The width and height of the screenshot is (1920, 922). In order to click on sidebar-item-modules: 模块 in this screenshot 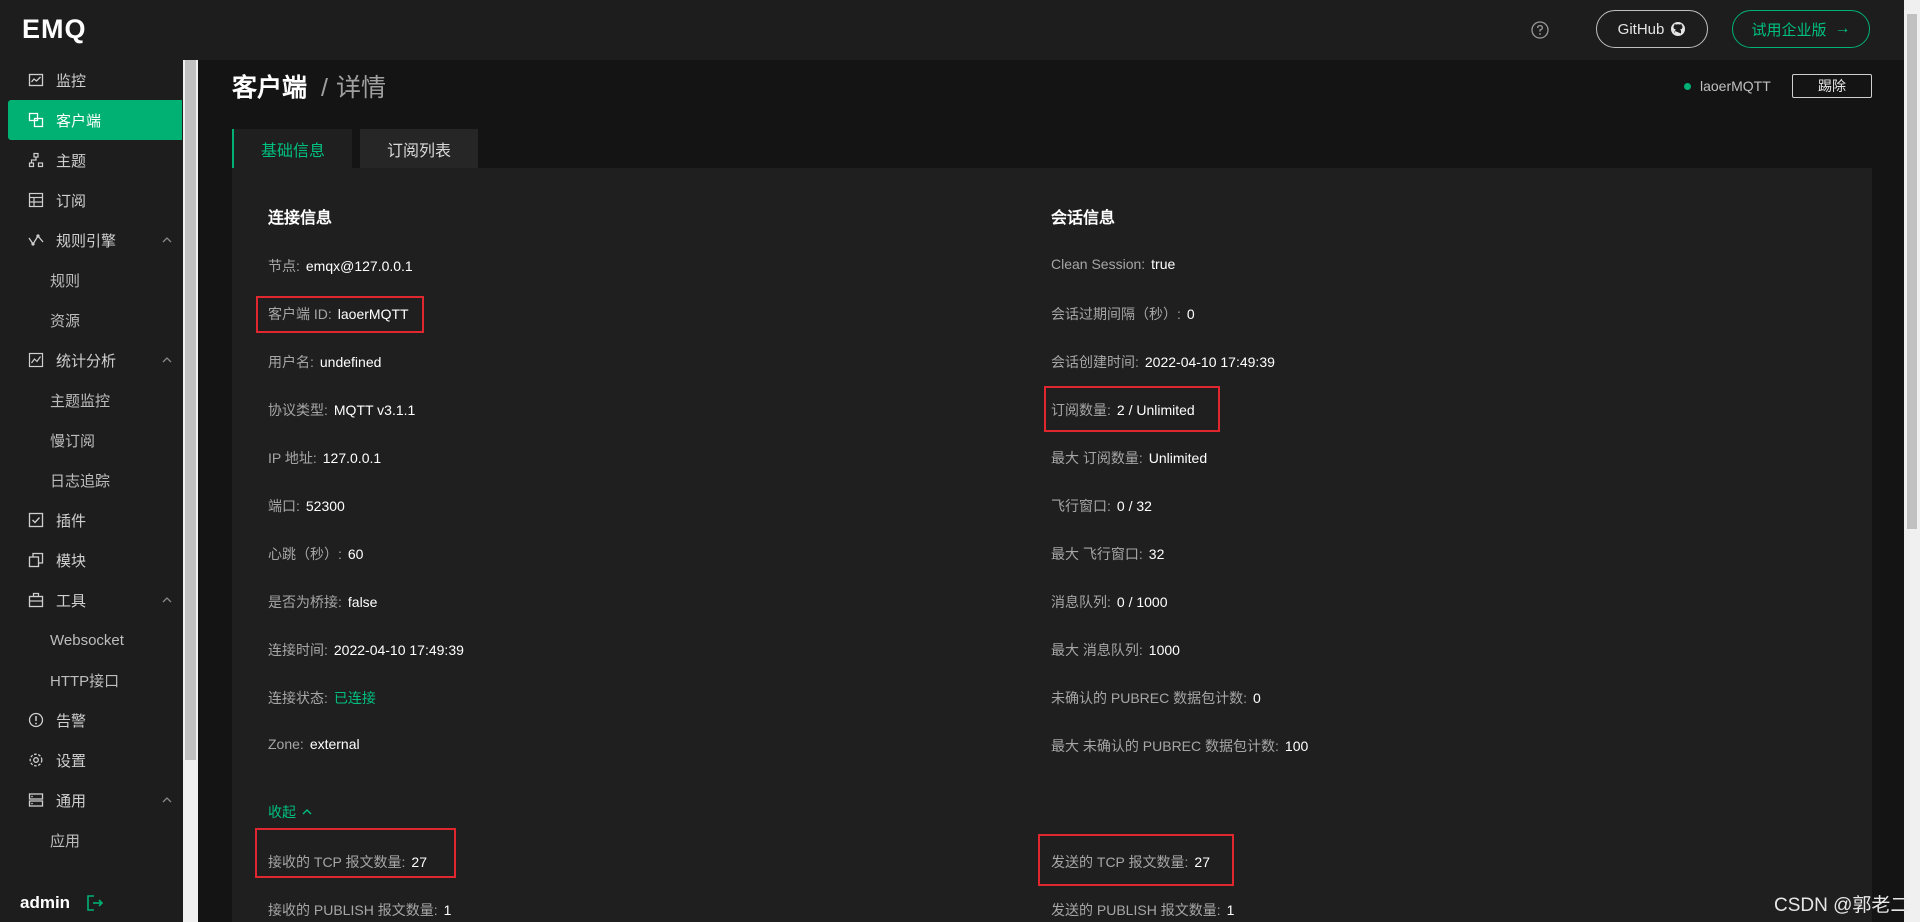, I will do `click(91, 560)`.